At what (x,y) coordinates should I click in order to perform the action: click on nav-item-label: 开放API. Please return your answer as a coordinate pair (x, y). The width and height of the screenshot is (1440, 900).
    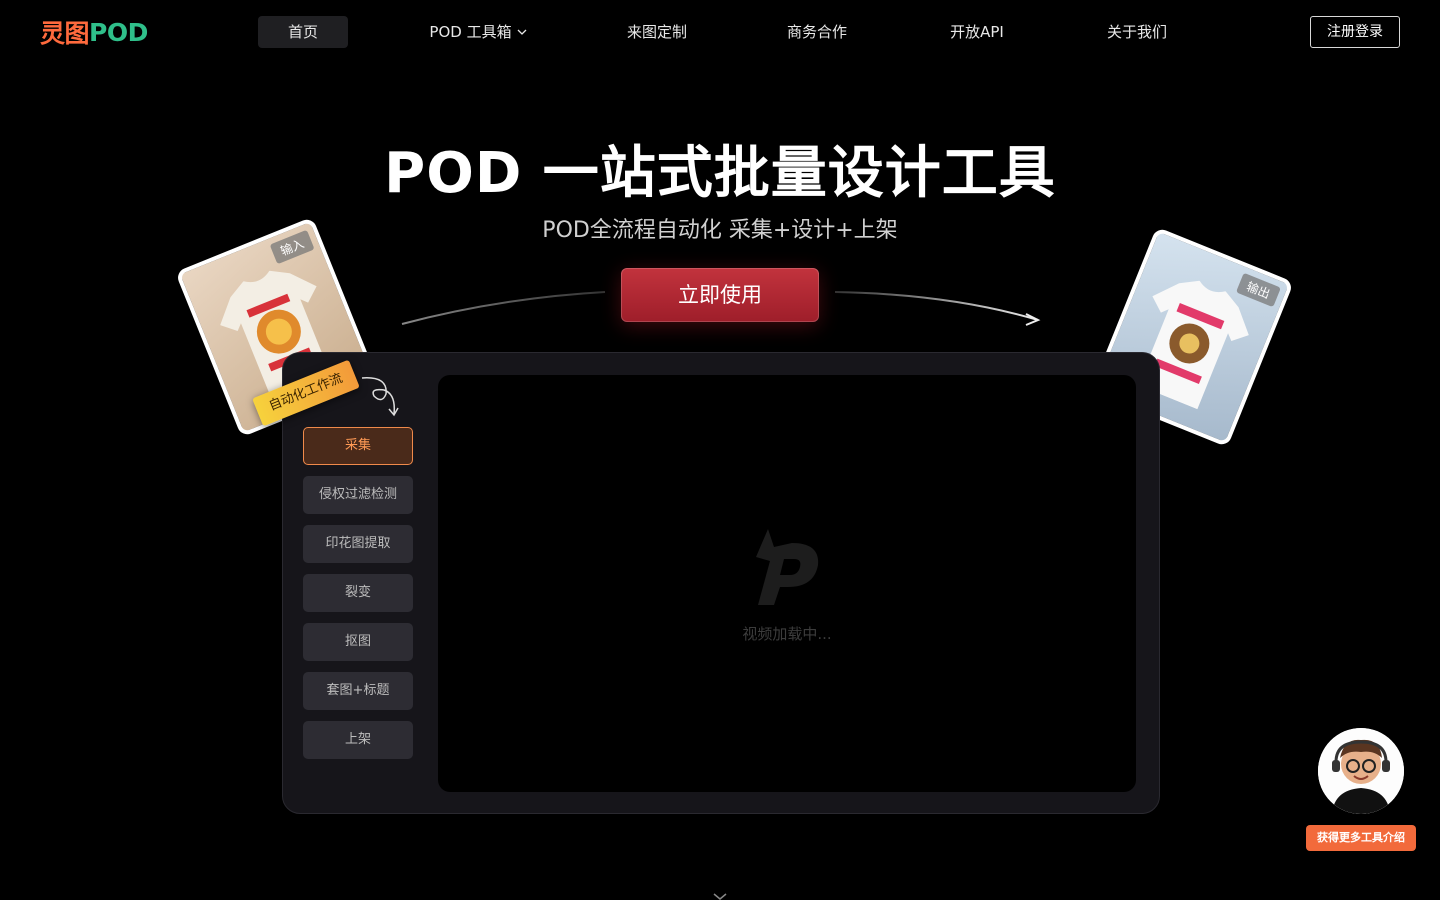
    Looking at the image, I should click on (977, 32).